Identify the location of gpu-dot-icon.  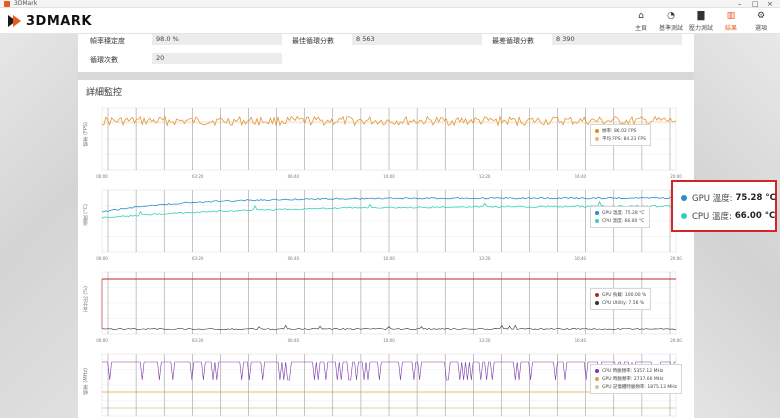
(684, 198).